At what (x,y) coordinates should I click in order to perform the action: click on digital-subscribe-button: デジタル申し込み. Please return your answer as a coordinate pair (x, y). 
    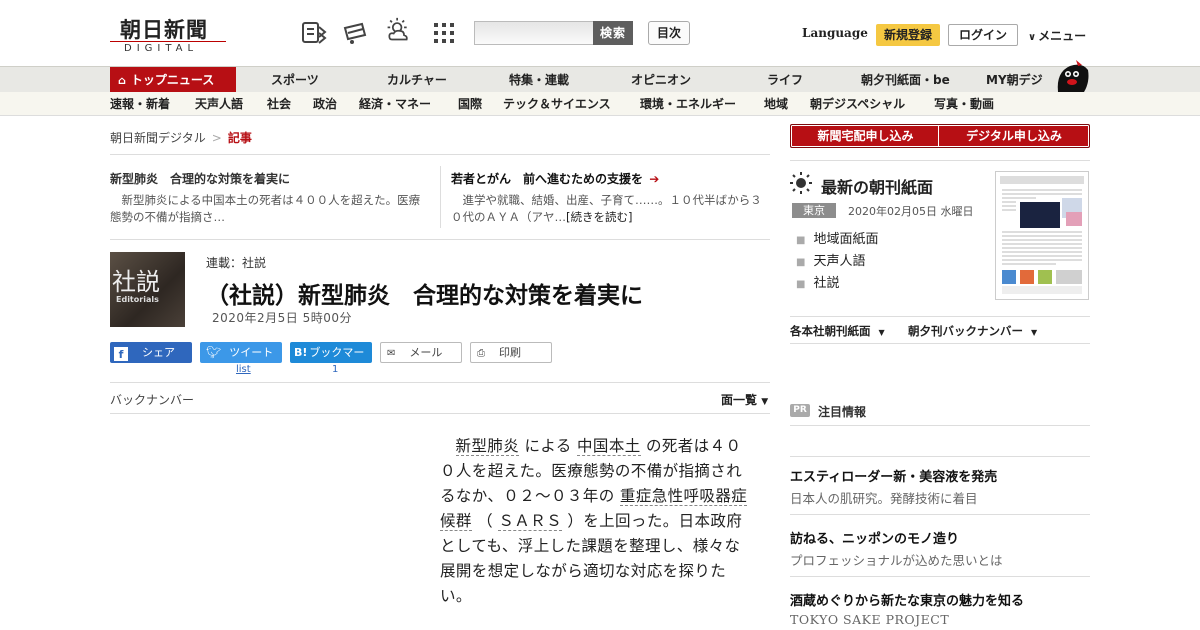
    Looking at the image, I should click on (1014, 136).